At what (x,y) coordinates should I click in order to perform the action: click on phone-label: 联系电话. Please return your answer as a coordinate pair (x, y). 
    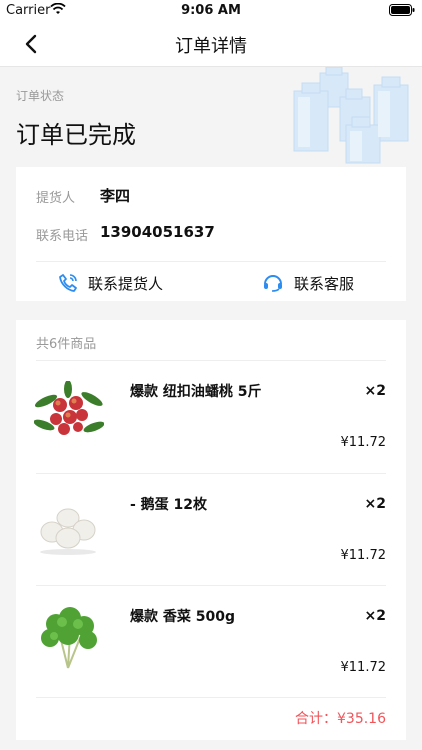
    Looking at the image, I should click on (62, 236).